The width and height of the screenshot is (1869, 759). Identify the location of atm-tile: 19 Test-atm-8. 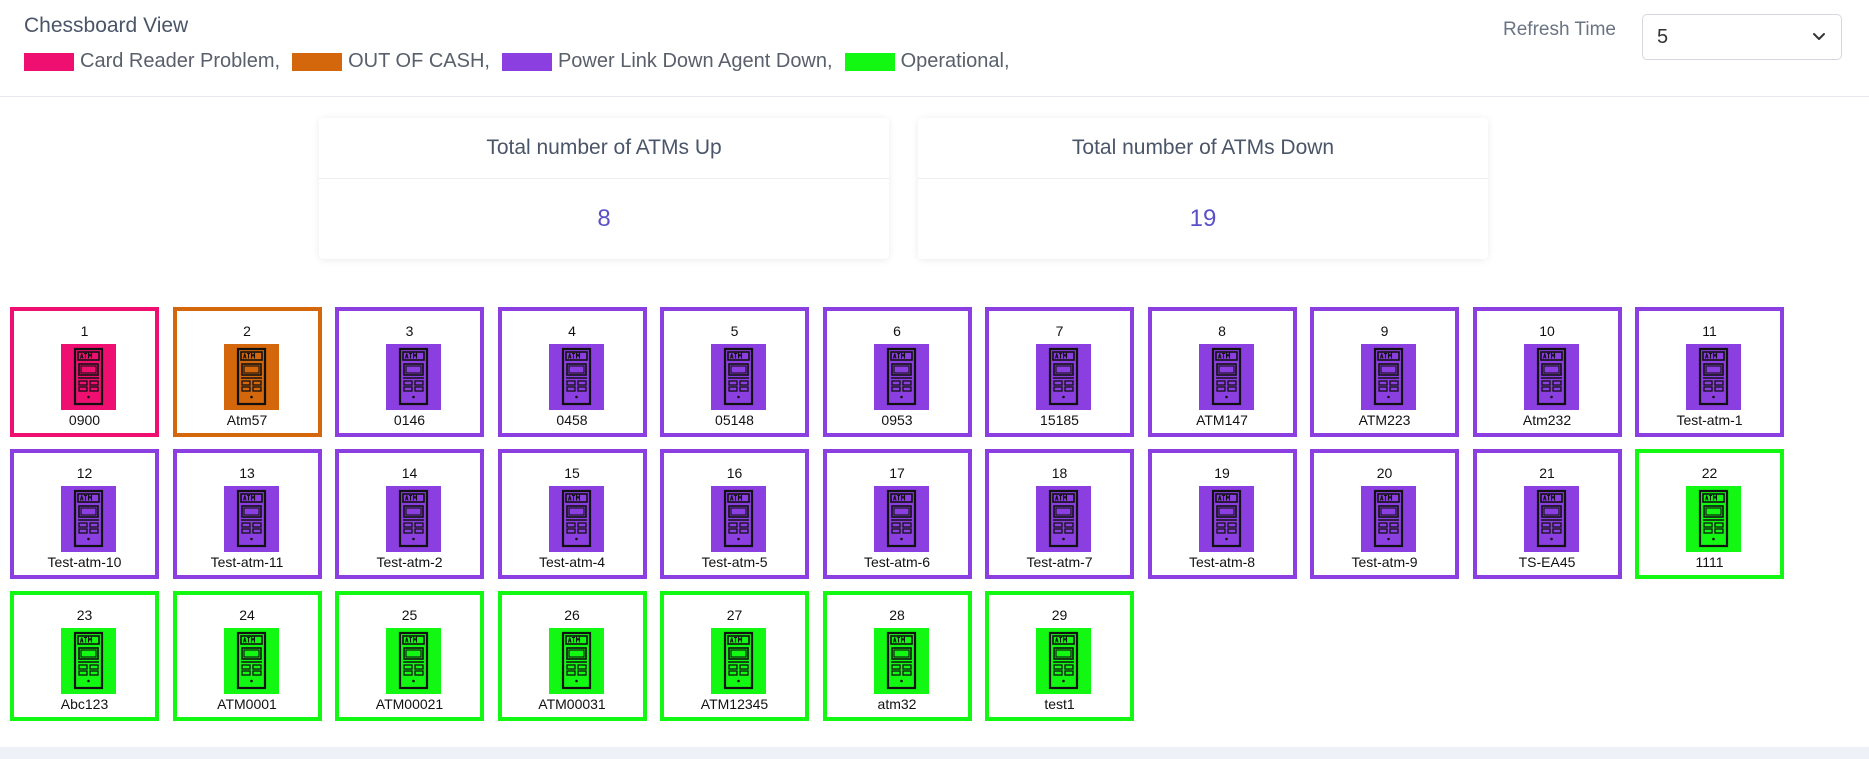
(1222, 514).